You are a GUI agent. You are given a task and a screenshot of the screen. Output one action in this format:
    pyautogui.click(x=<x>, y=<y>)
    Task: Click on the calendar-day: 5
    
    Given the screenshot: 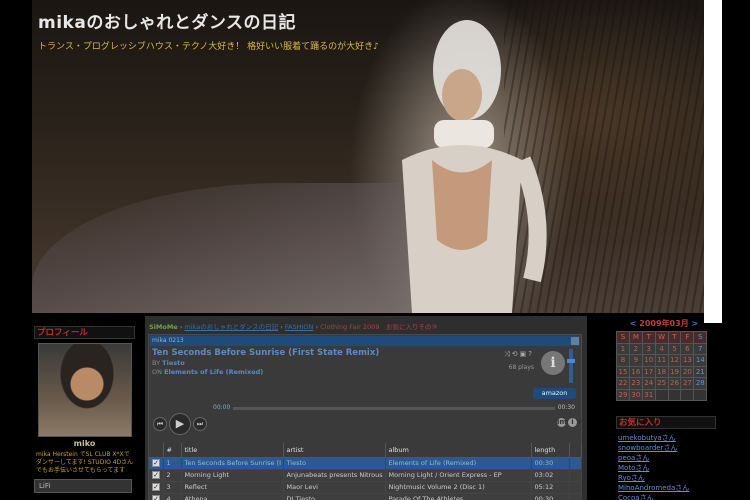 What is the action you would take?
    pyautogui.click(x=674, y=348)
    